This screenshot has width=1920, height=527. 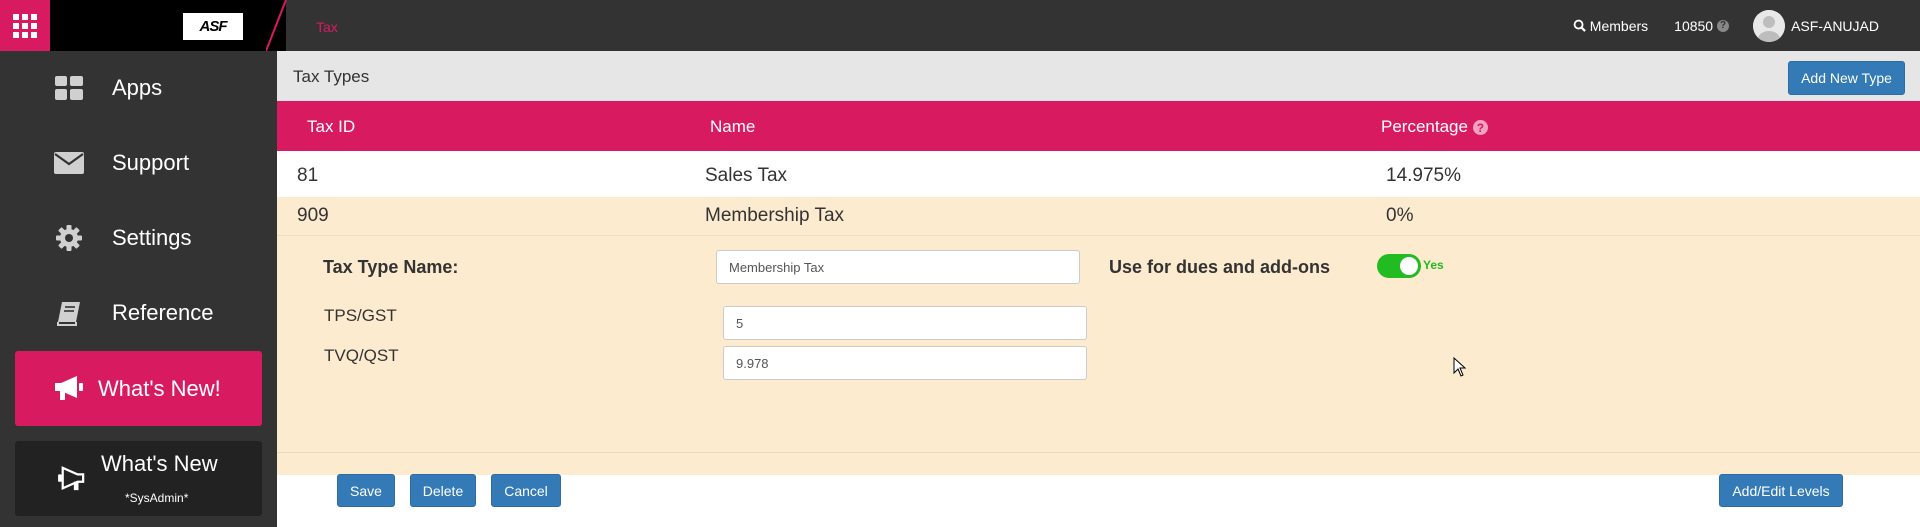 I want to click on search-icon, so click(x=1579, y=25).